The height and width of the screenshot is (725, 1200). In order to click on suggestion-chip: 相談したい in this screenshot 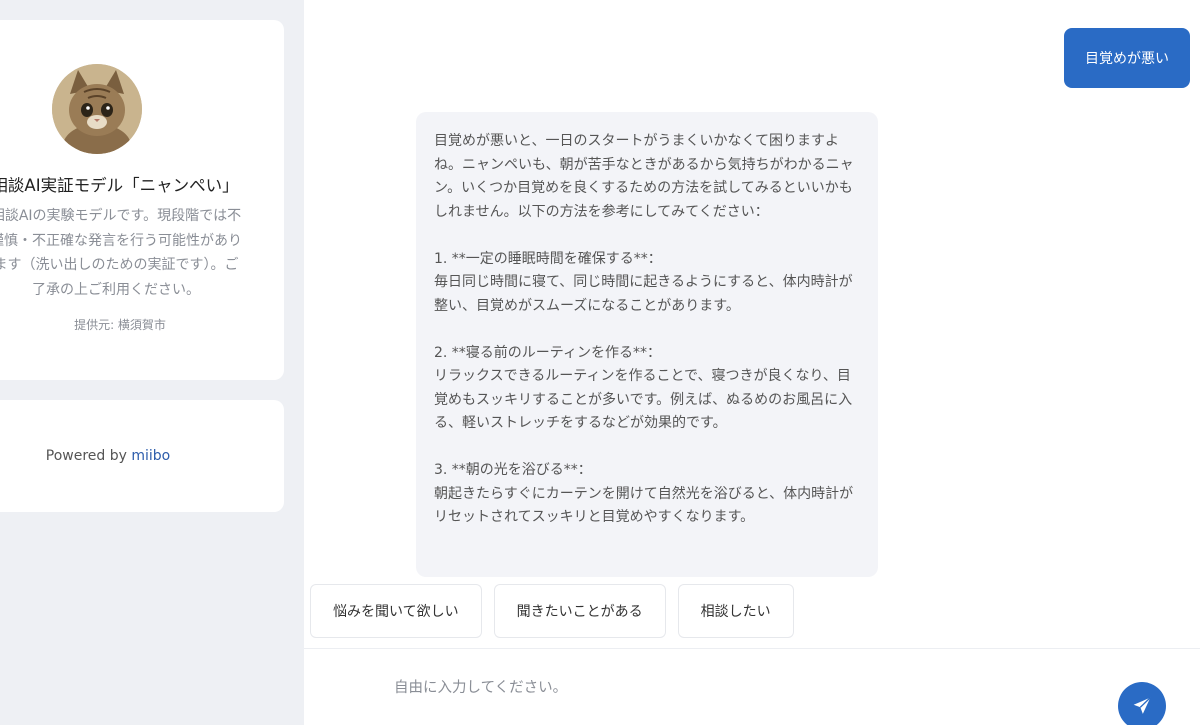, I will do `click(735, 611)`.